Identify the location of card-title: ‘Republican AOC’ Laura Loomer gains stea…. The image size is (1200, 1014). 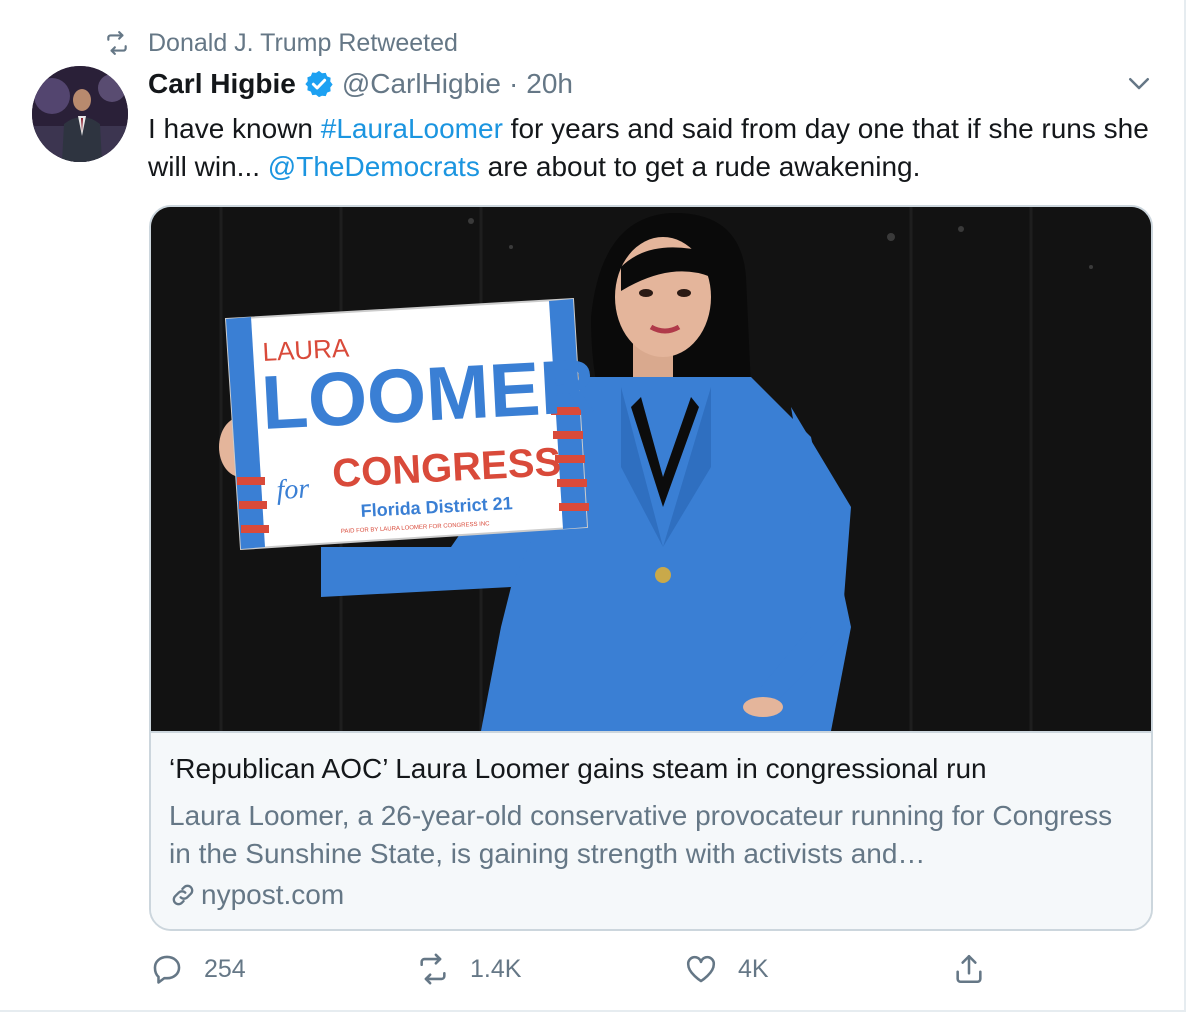
(578, 768).